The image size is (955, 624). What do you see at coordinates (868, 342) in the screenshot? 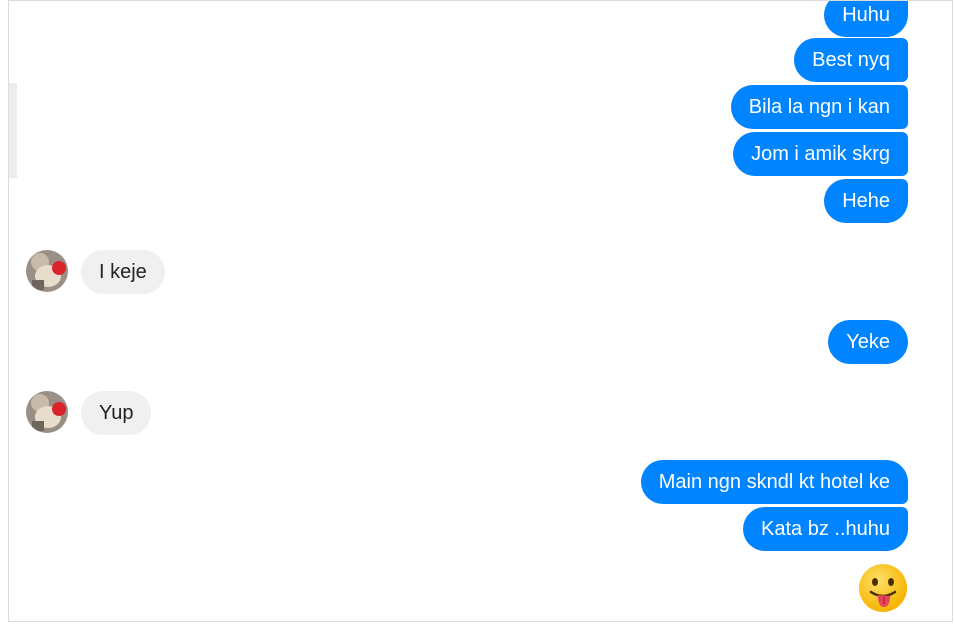
I see `outgoing-message: Yeke` at bounding box center [868, 342].